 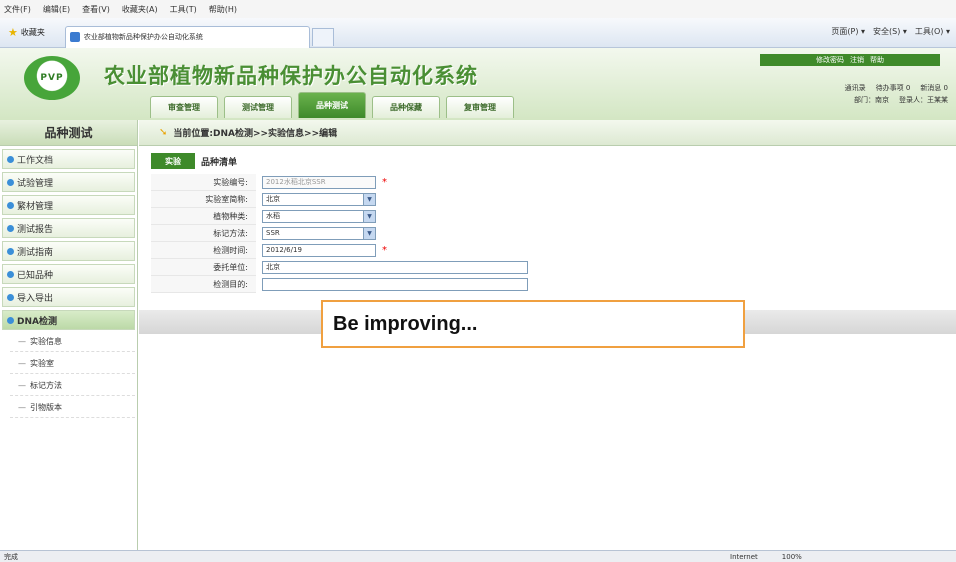 I want to click on sidebar-item-import-export: 导入导出, so click(x=68, y=297).